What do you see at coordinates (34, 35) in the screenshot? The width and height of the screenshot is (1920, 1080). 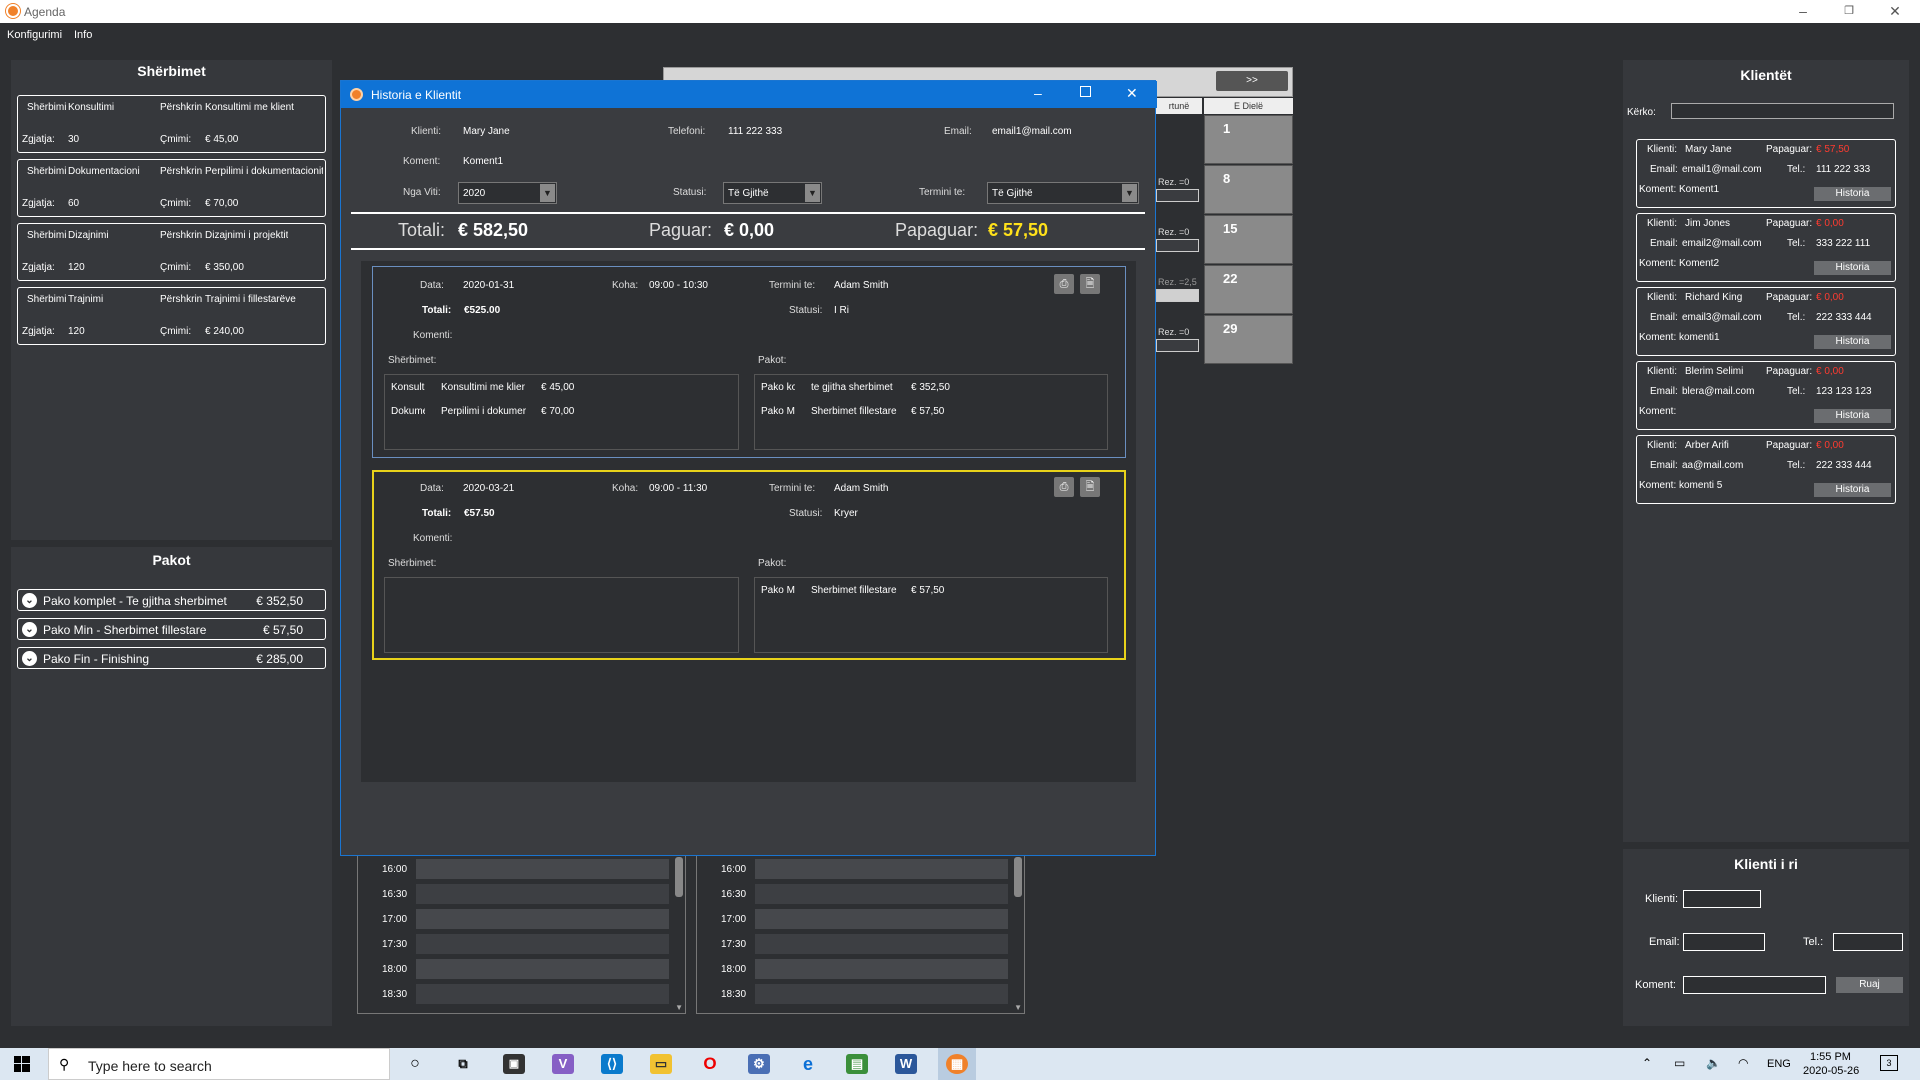 I see `menu-konfigurimi: Konfigurimi` at bounding box center [34, 35].